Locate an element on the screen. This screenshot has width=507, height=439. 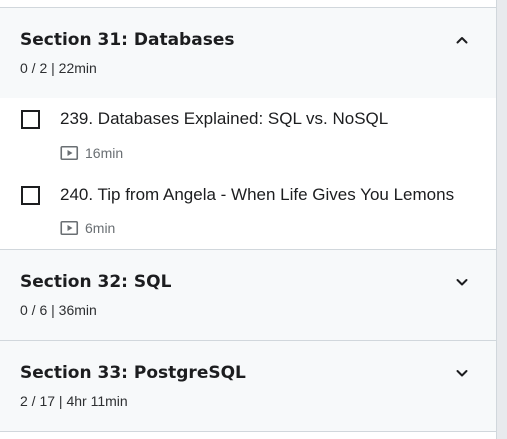
section-progress-meta: 0 / 2 | 22min is located at coordinates (58, 68).